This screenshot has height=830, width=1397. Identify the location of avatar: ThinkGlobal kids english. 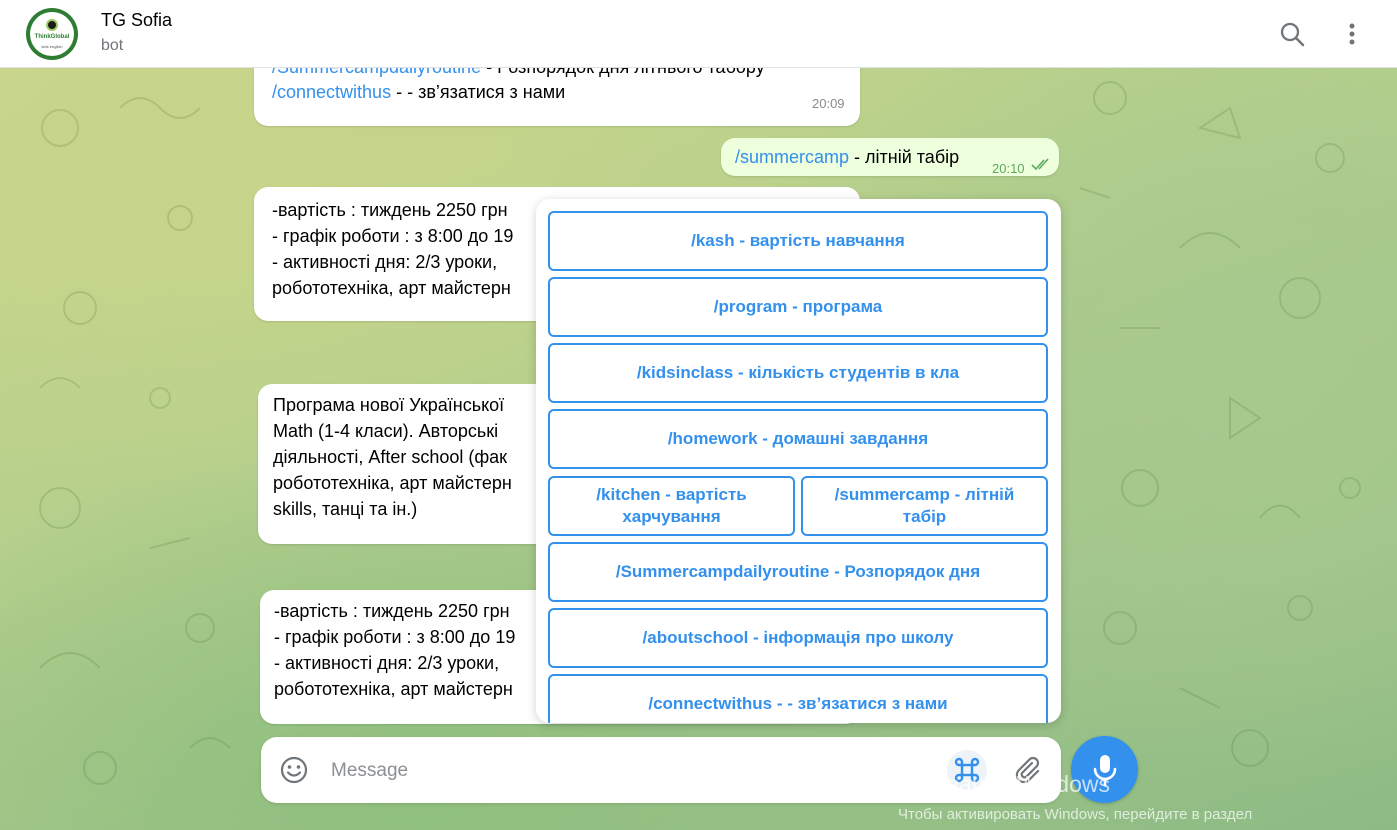
(52, 34).